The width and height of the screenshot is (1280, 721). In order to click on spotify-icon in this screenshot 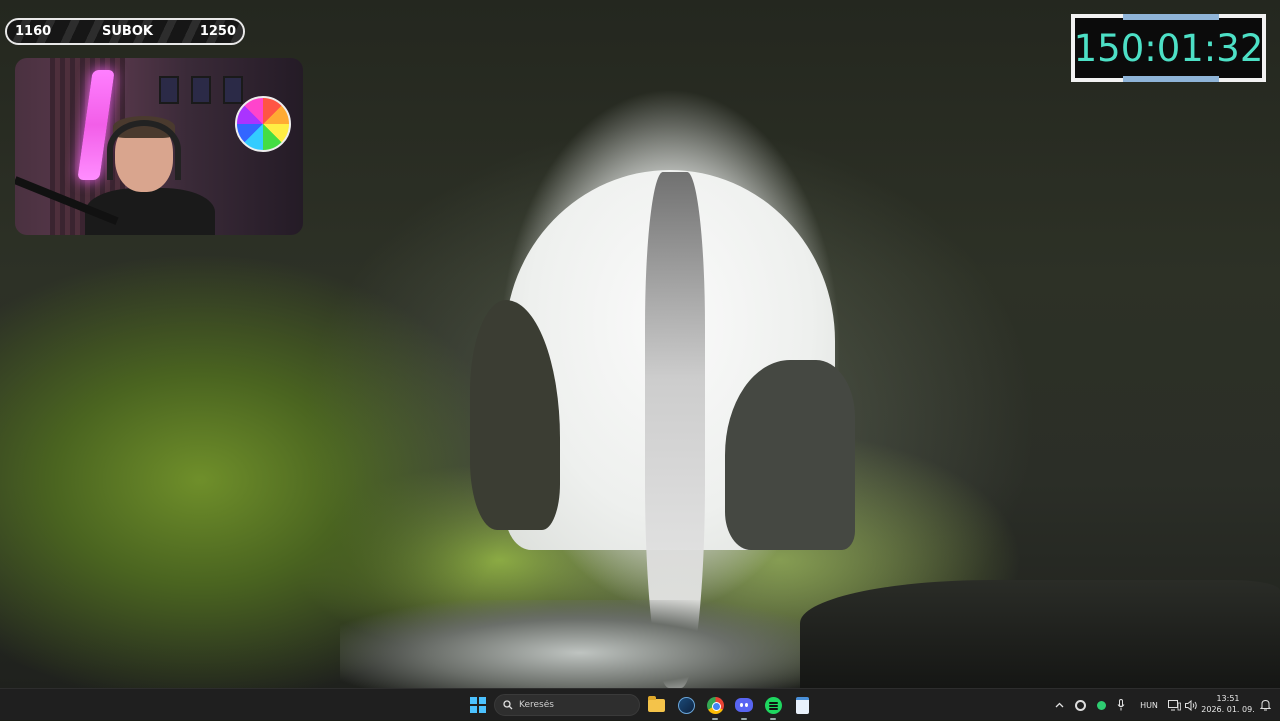, I will do `click(773, 705)`.